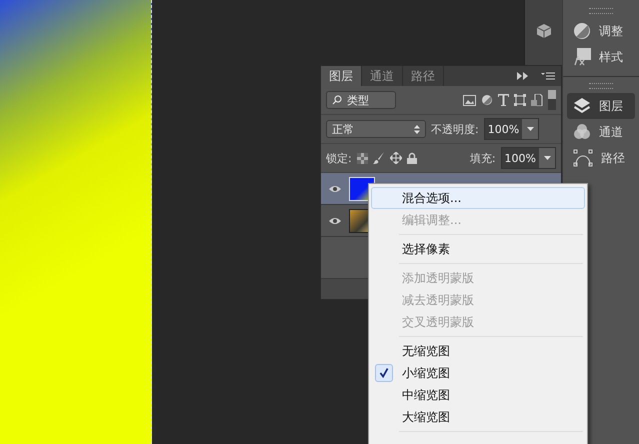  I want to click on image-icon, so click(469, 100).